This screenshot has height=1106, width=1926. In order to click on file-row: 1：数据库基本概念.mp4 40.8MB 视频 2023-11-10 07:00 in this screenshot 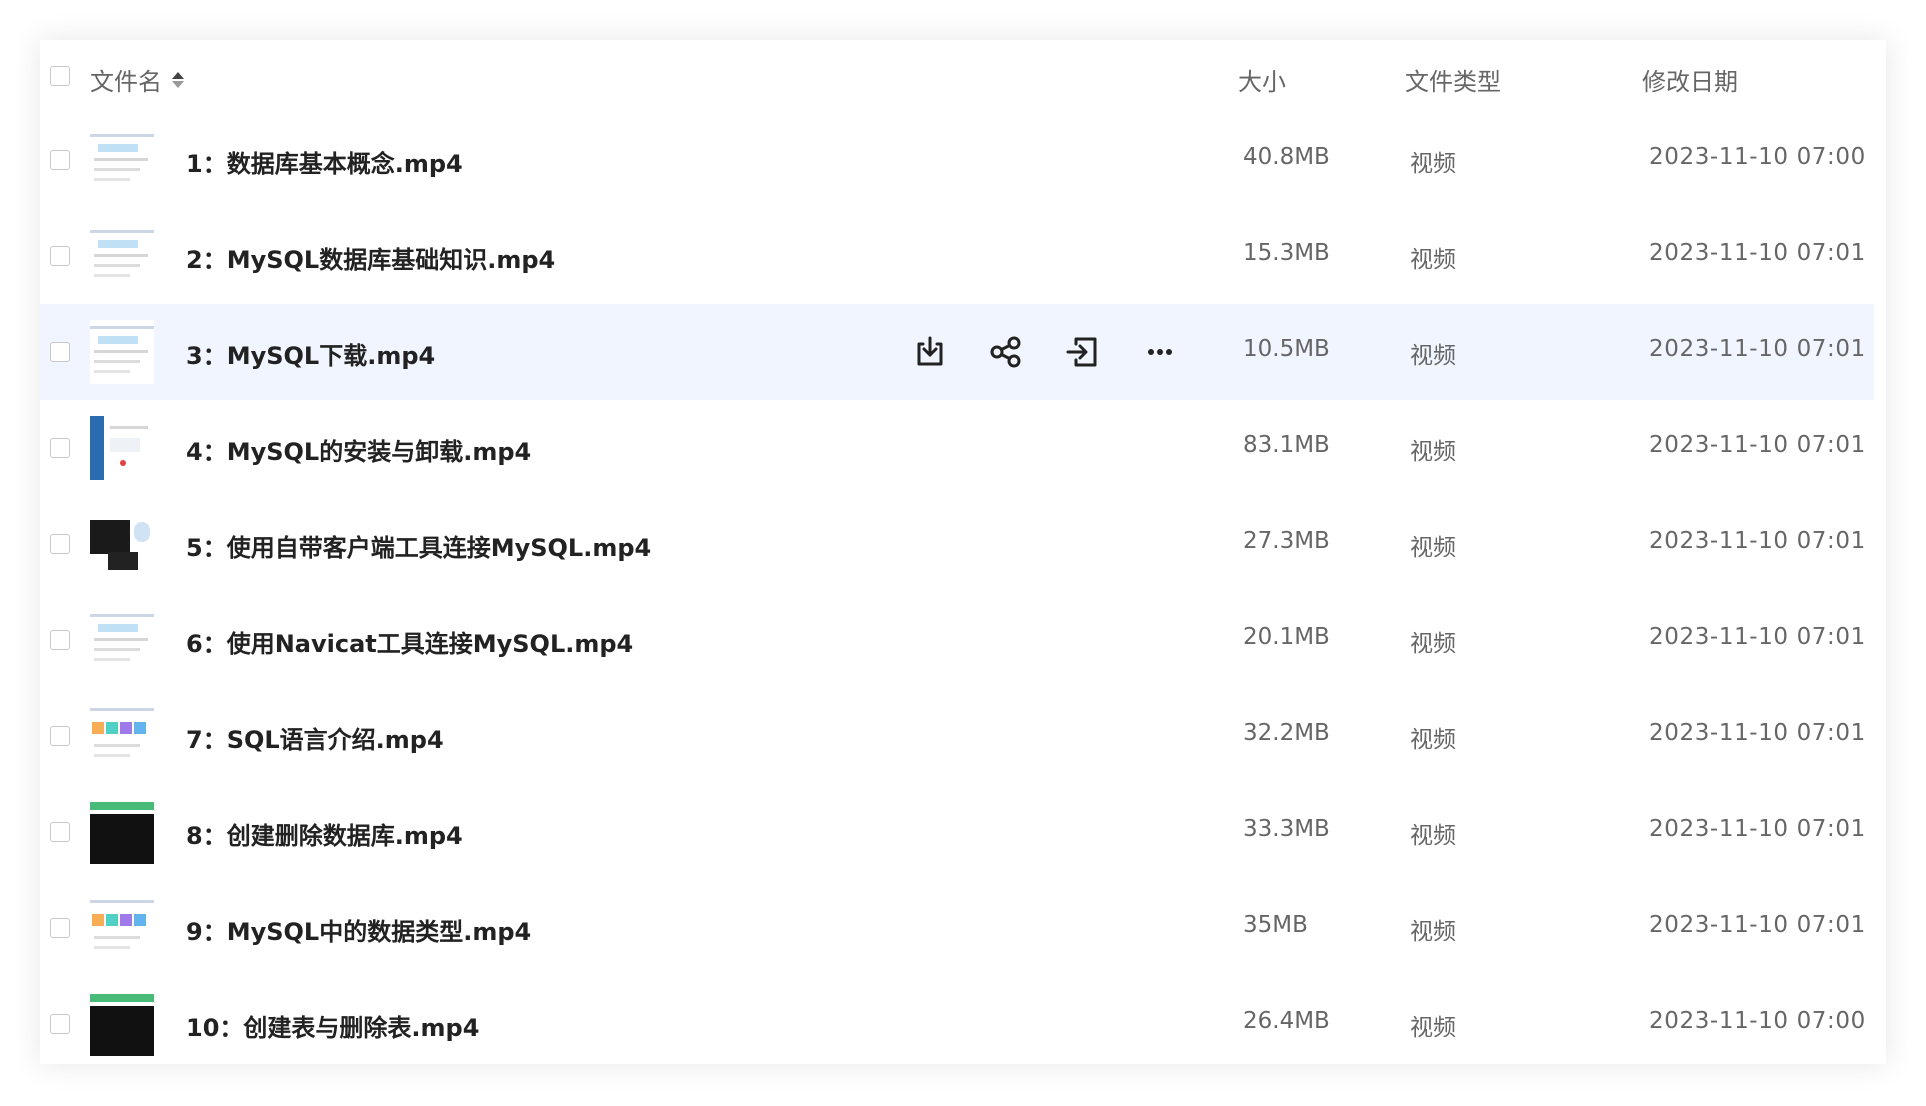, I will do `click(963, 160)`.